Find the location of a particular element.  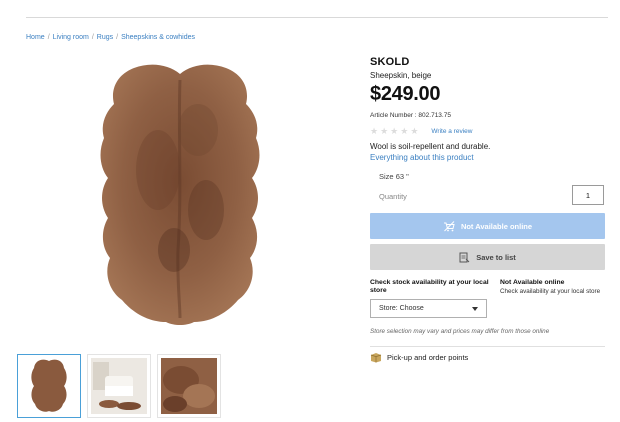

top-divider is located at coordinates (317, 17).